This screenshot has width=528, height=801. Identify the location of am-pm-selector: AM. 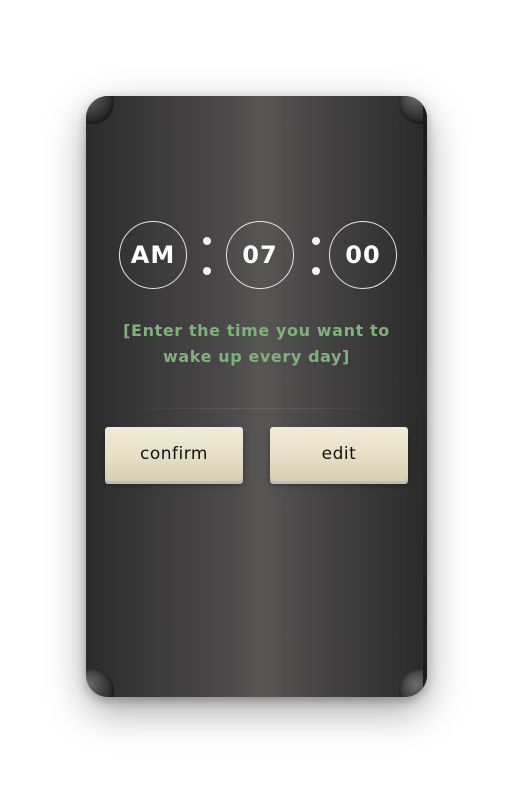
(153, 255).